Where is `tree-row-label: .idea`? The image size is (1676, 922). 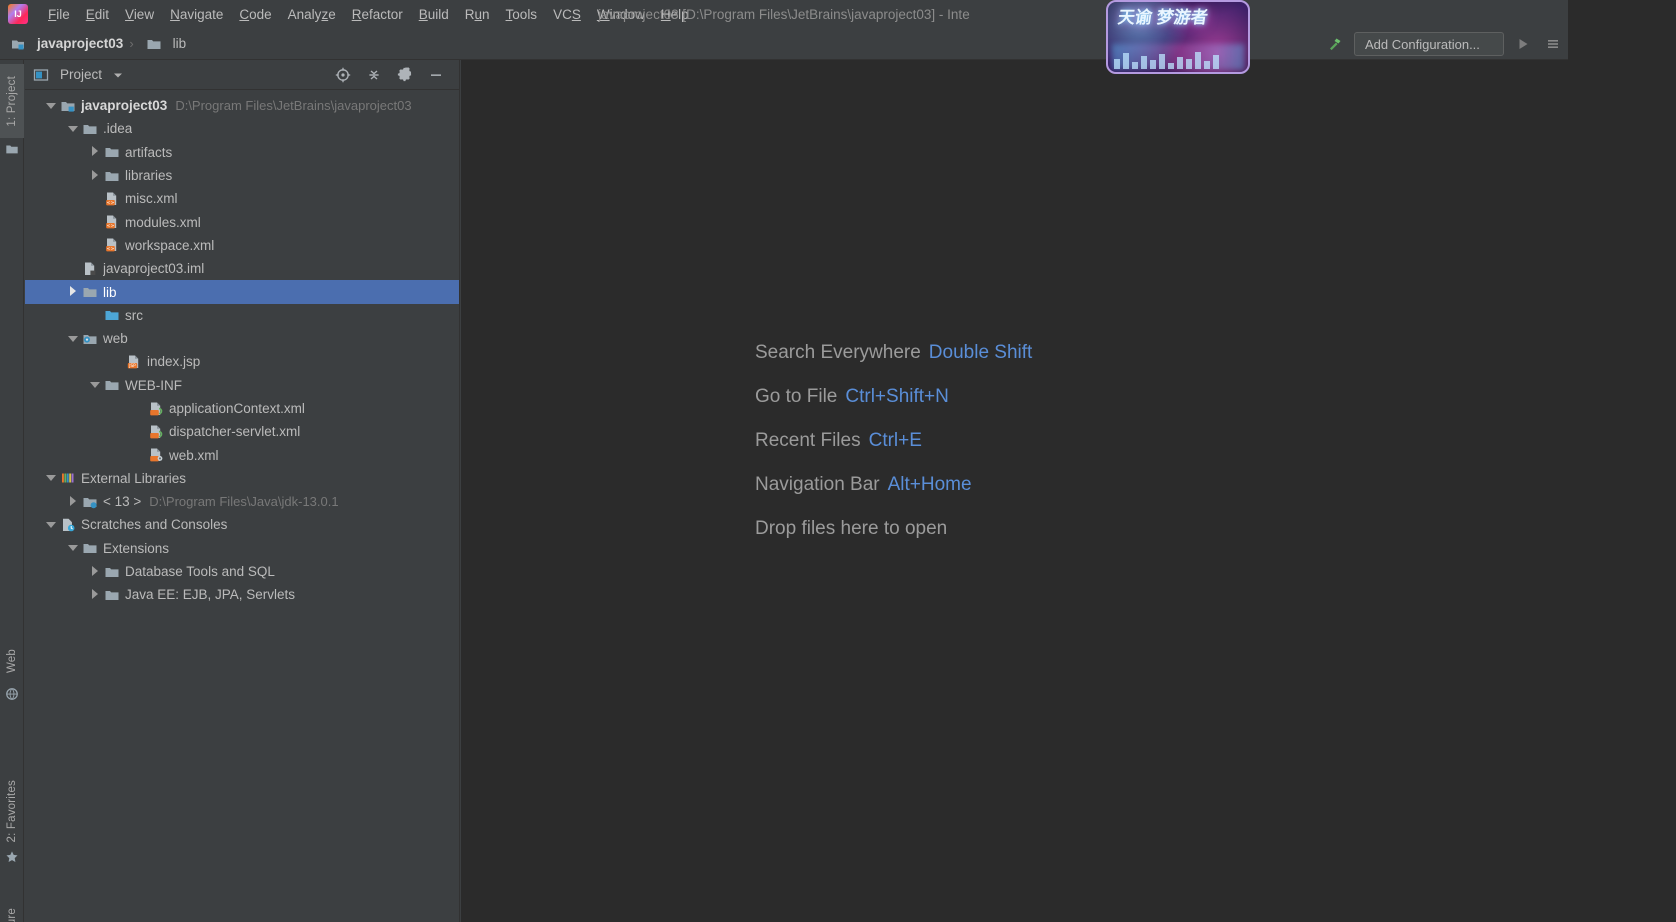 tree-row-label: .idea is located at coordinates (118, 129).